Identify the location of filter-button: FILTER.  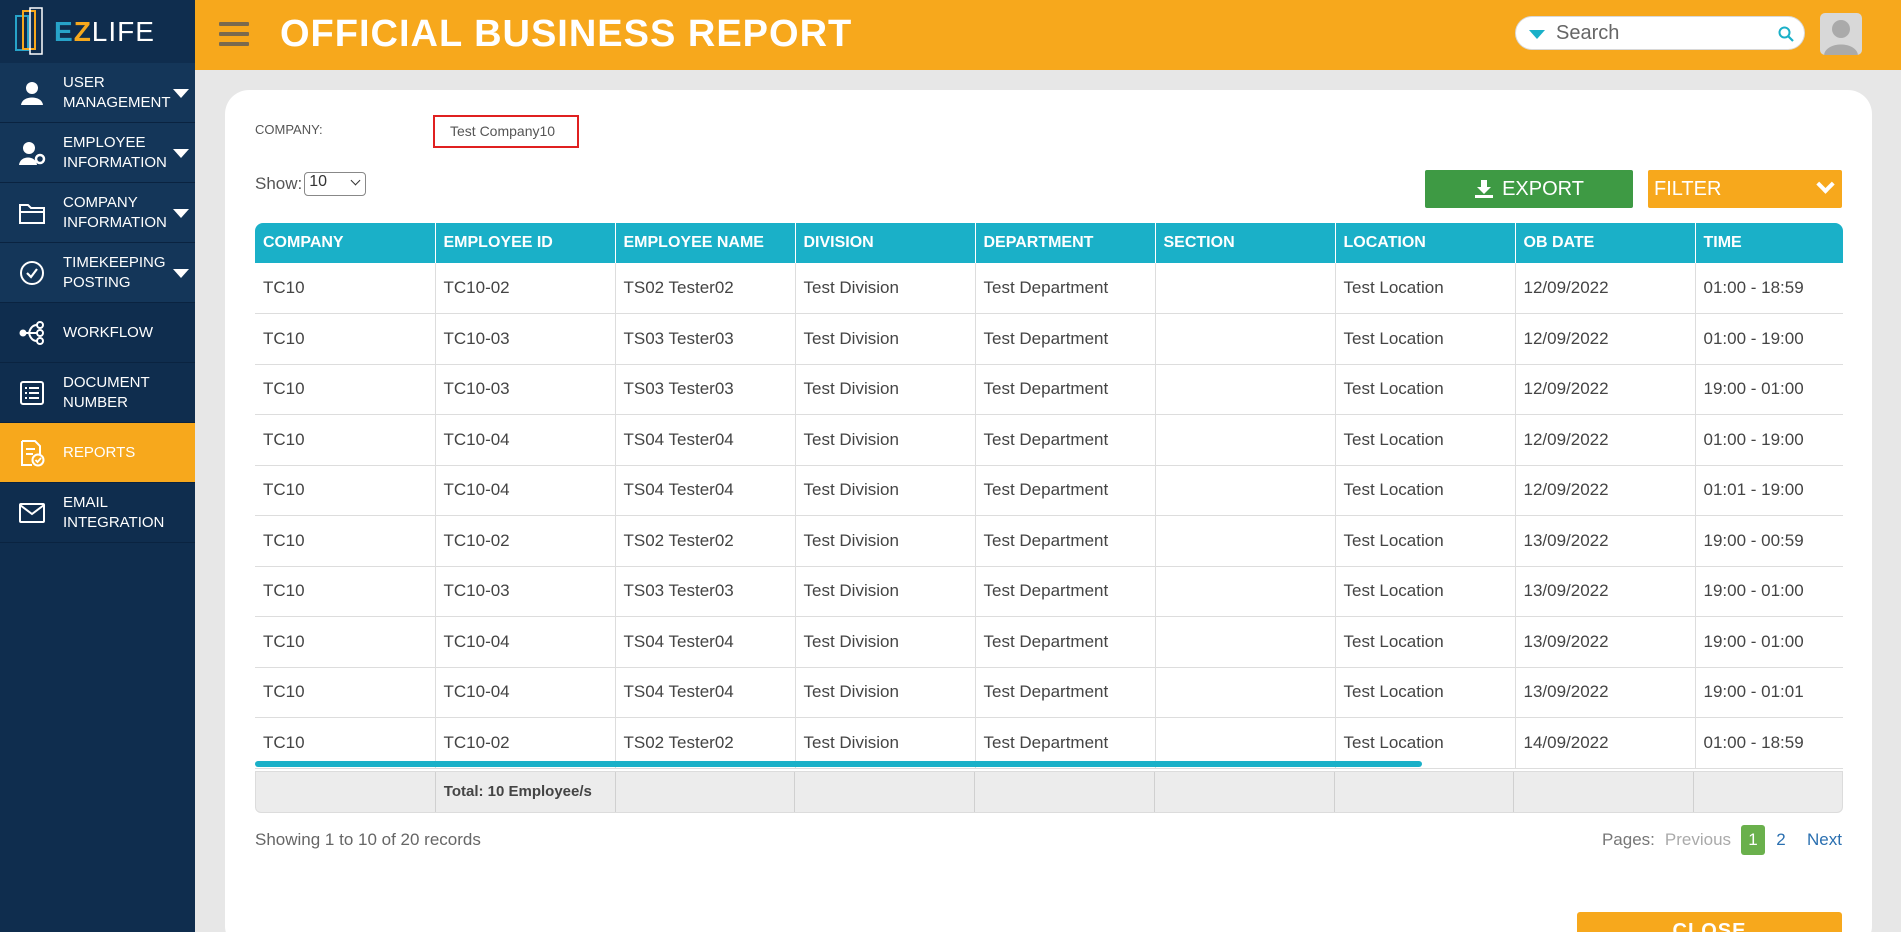
(1745, 189).